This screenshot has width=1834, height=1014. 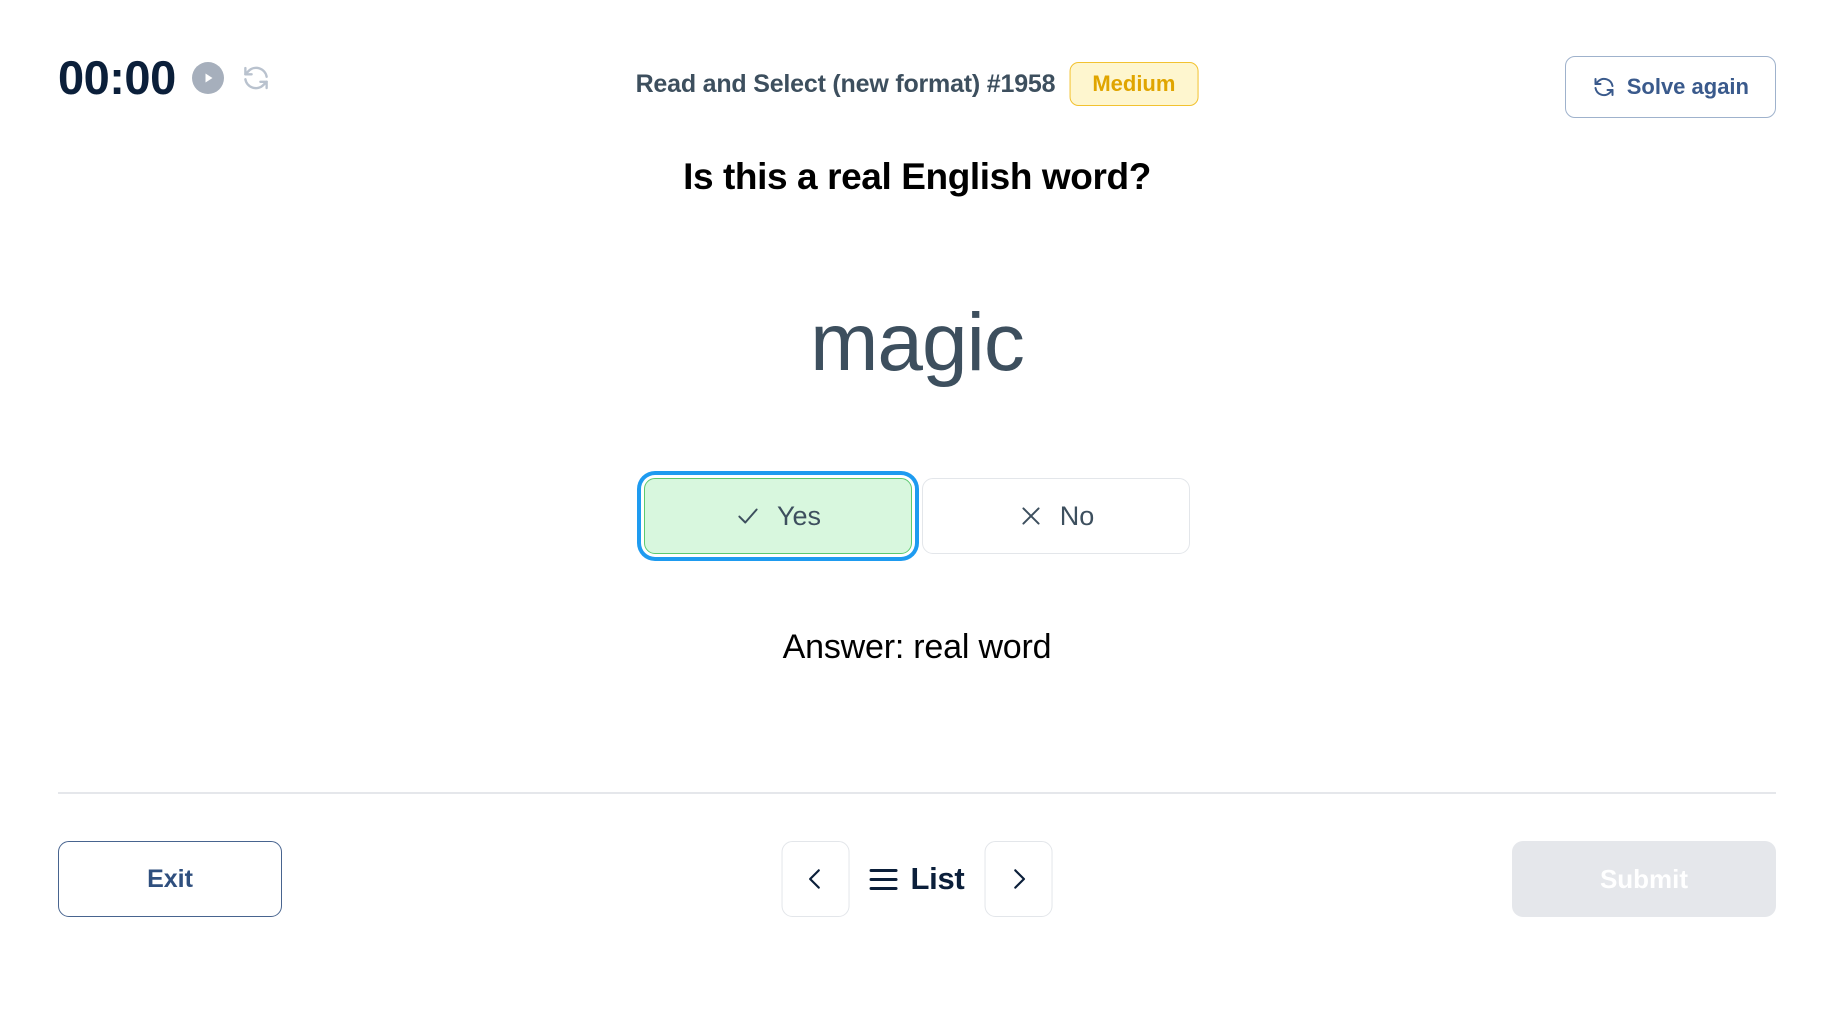 I want to click on reload-icon, so click(x=256, y=78).